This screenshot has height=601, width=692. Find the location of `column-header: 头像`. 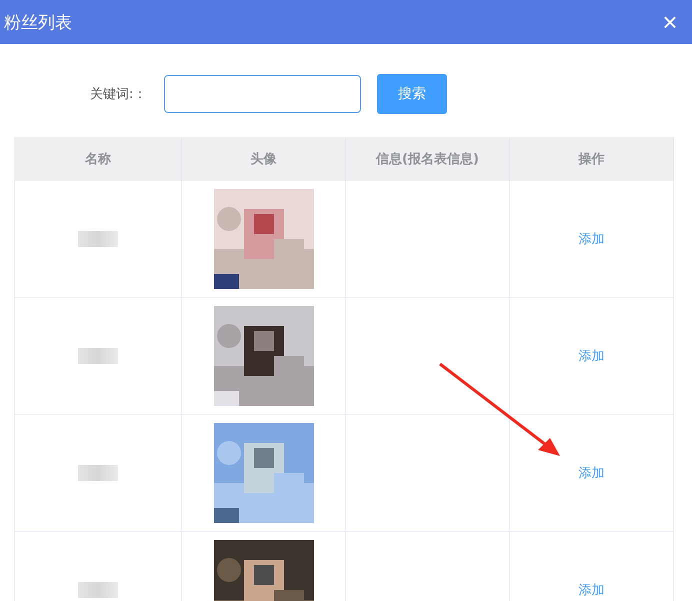

column-header: 头像 is located at coordinates (264, 159).